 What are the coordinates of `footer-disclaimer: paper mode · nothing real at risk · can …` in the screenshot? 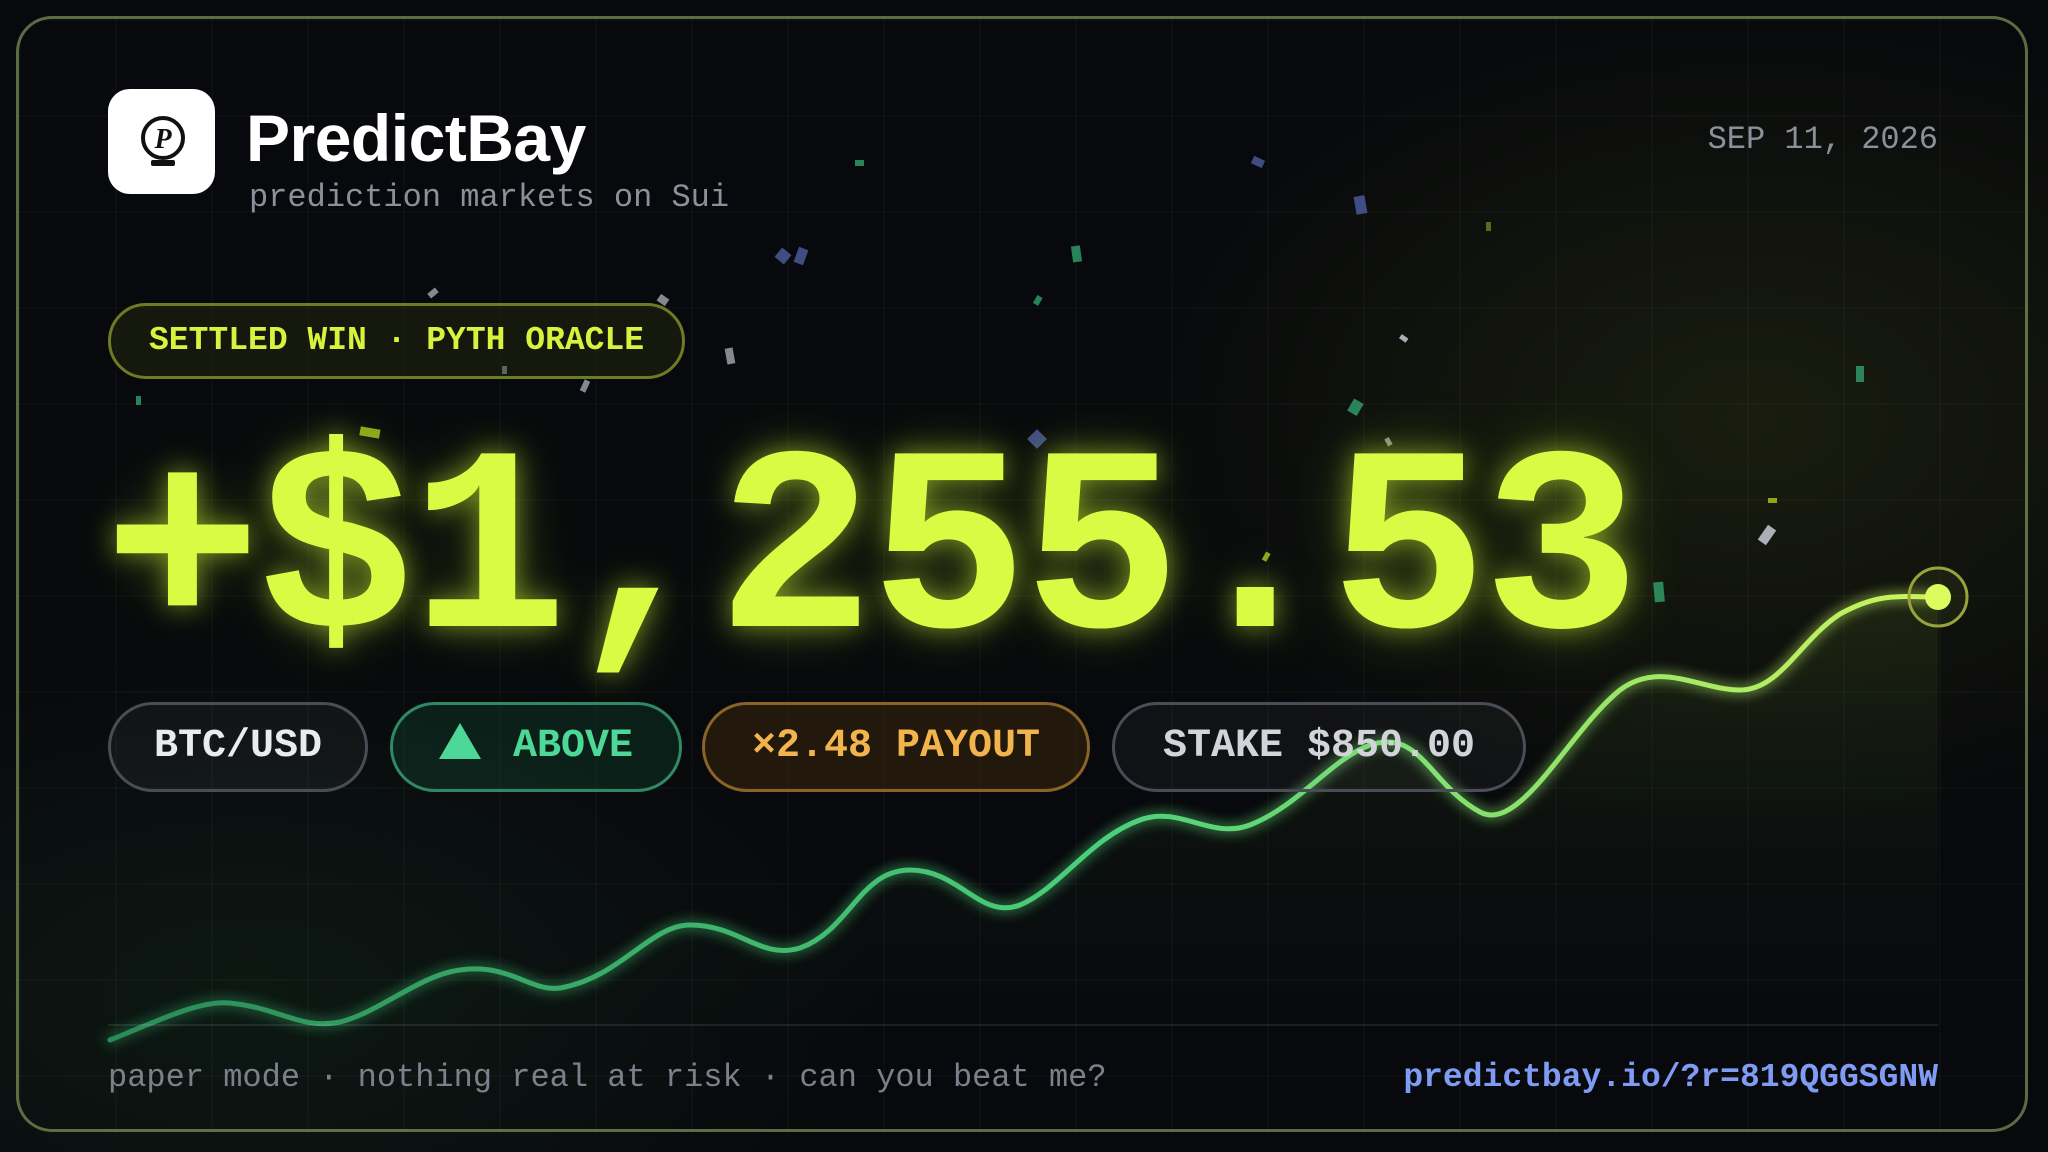 It's located at (607, 1077).